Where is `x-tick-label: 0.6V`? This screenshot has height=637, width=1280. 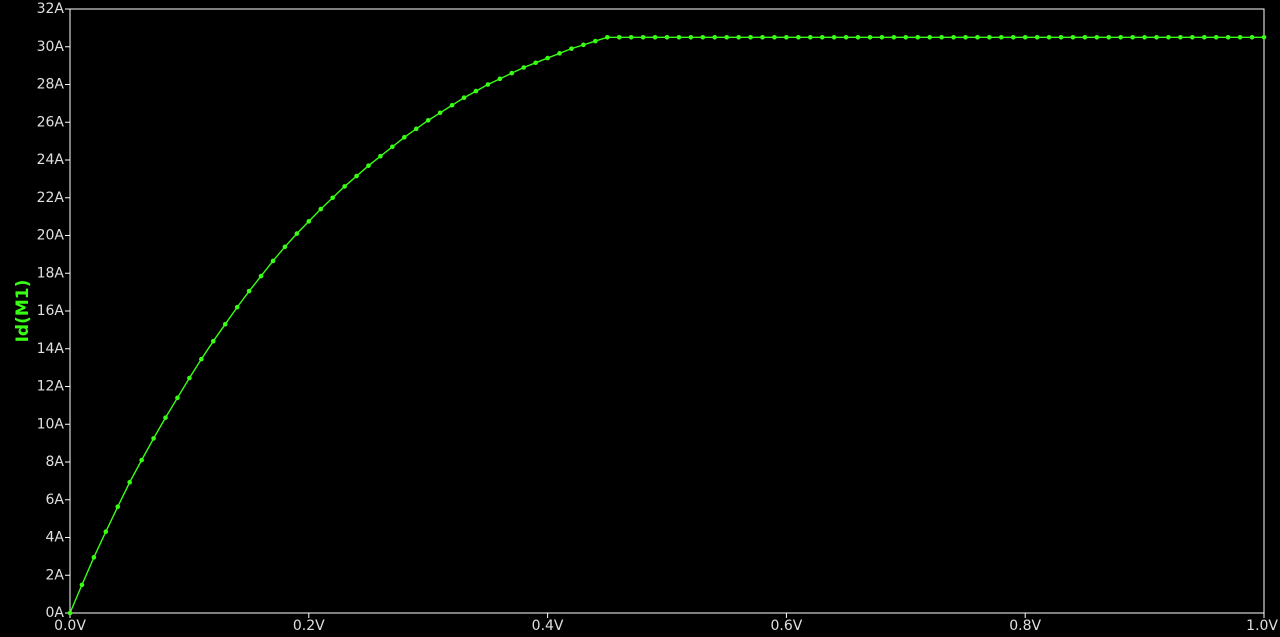
x-tick-label: 0.6V is located at coordinates (786, 626).